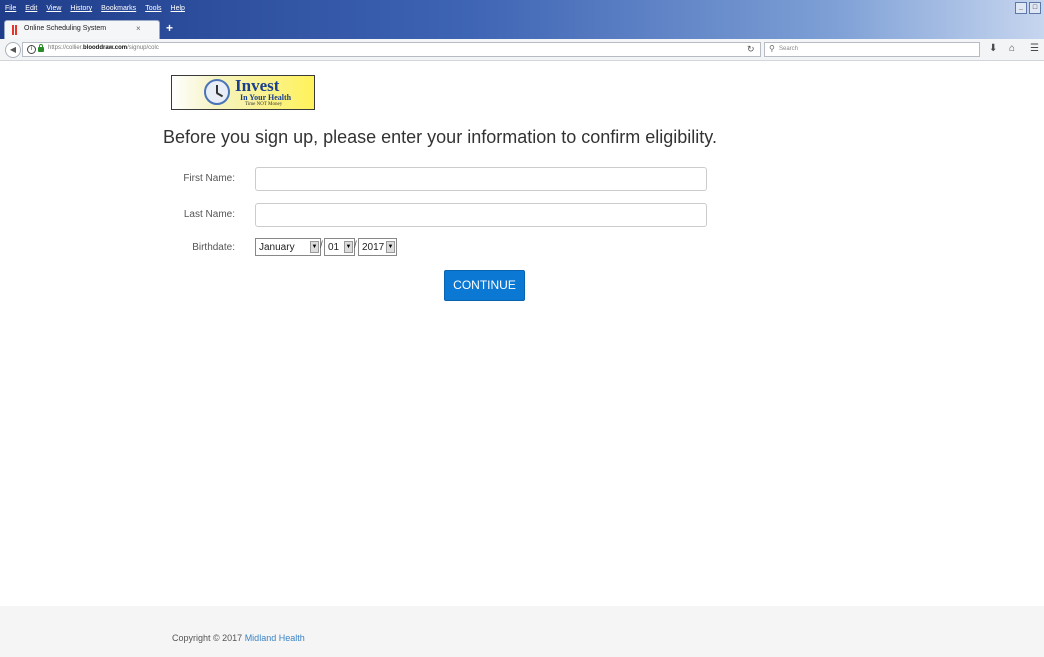 The image size is (1044, 657). Describe the element at coordinates (178, 10) in the screenshot. I see `menu-help: Help` at that location.